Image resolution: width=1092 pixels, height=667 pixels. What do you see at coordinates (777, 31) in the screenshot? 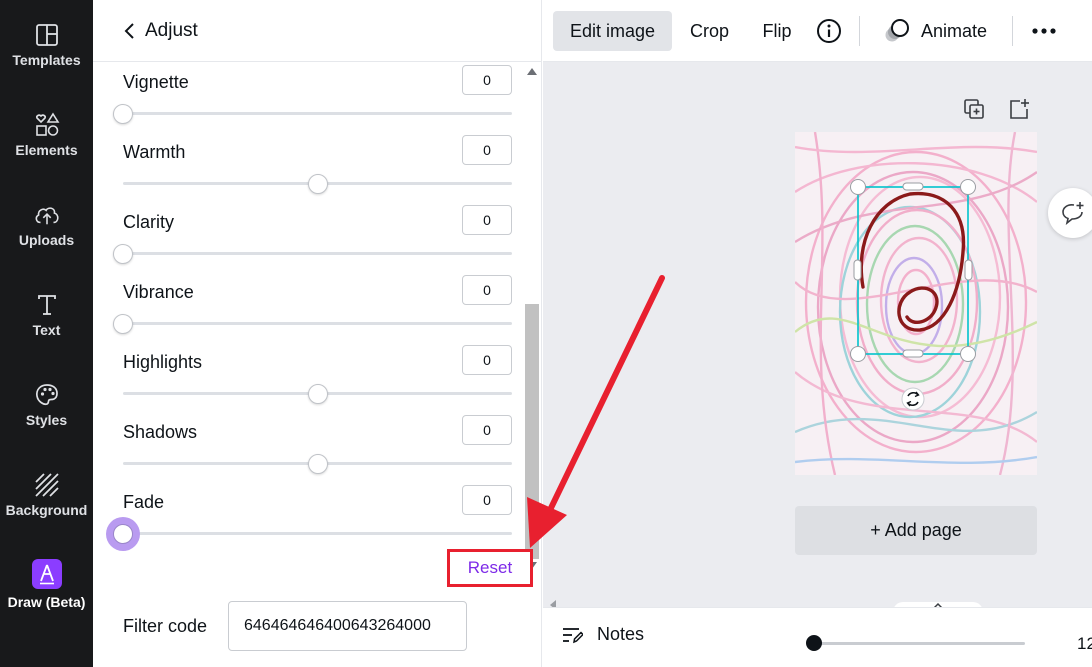
I see `flip-button: Flip` at bounding box center [777, 31].